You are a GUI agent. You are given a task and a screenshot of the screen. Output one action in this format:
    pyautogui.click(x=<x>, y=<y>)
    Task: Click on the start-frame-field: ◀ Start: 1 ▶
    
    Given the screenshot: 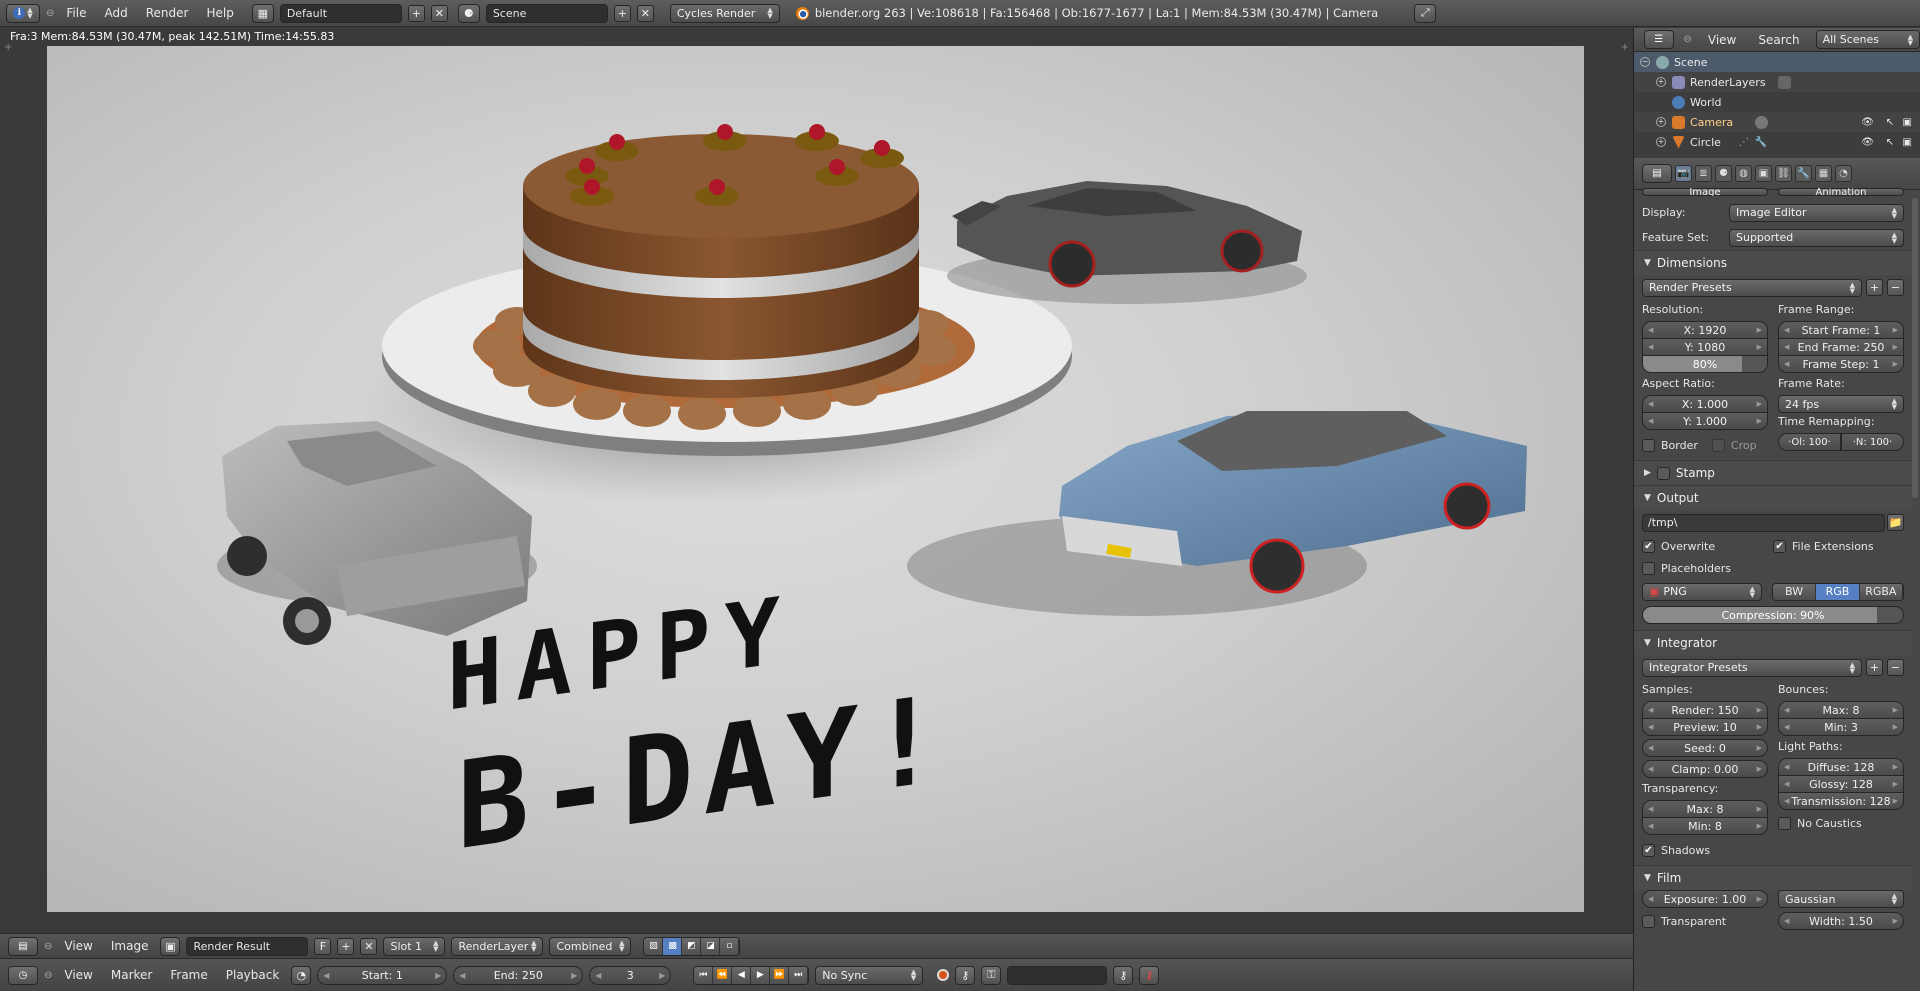 What is the action you would take?
    pyautogui.click(x=382, y=975)
    